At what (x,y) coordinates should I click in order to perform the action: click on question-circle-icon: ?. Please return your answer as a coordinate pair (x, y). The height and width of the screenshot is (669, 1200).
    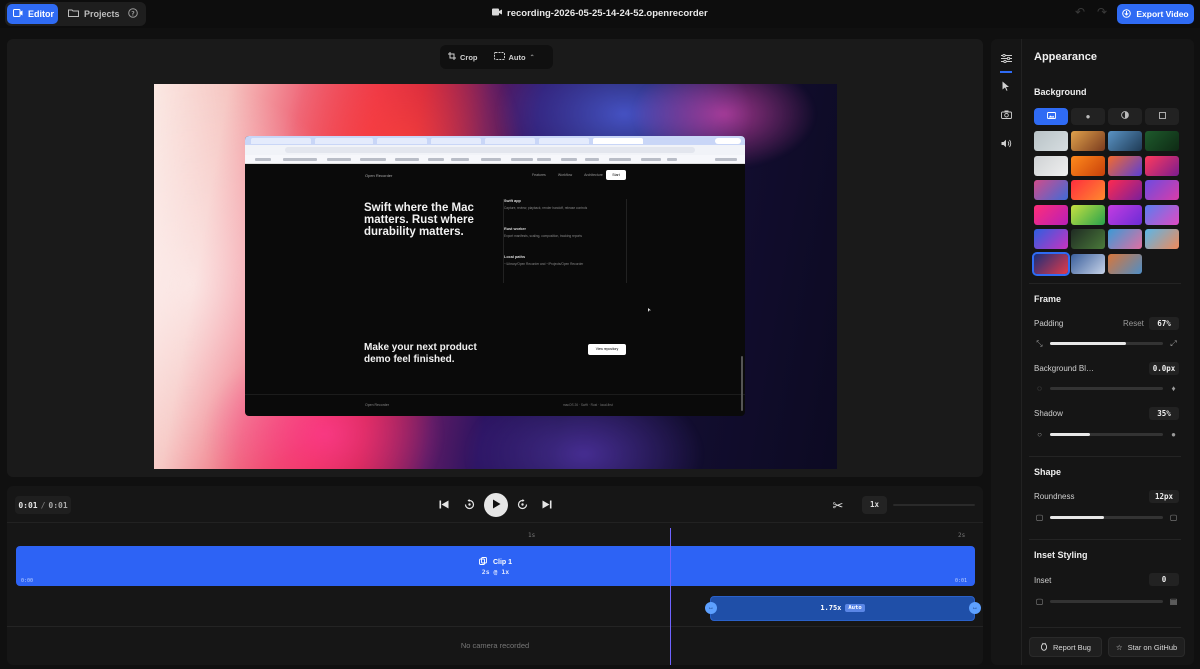
    Looking at the image, I should click on (133, 14).